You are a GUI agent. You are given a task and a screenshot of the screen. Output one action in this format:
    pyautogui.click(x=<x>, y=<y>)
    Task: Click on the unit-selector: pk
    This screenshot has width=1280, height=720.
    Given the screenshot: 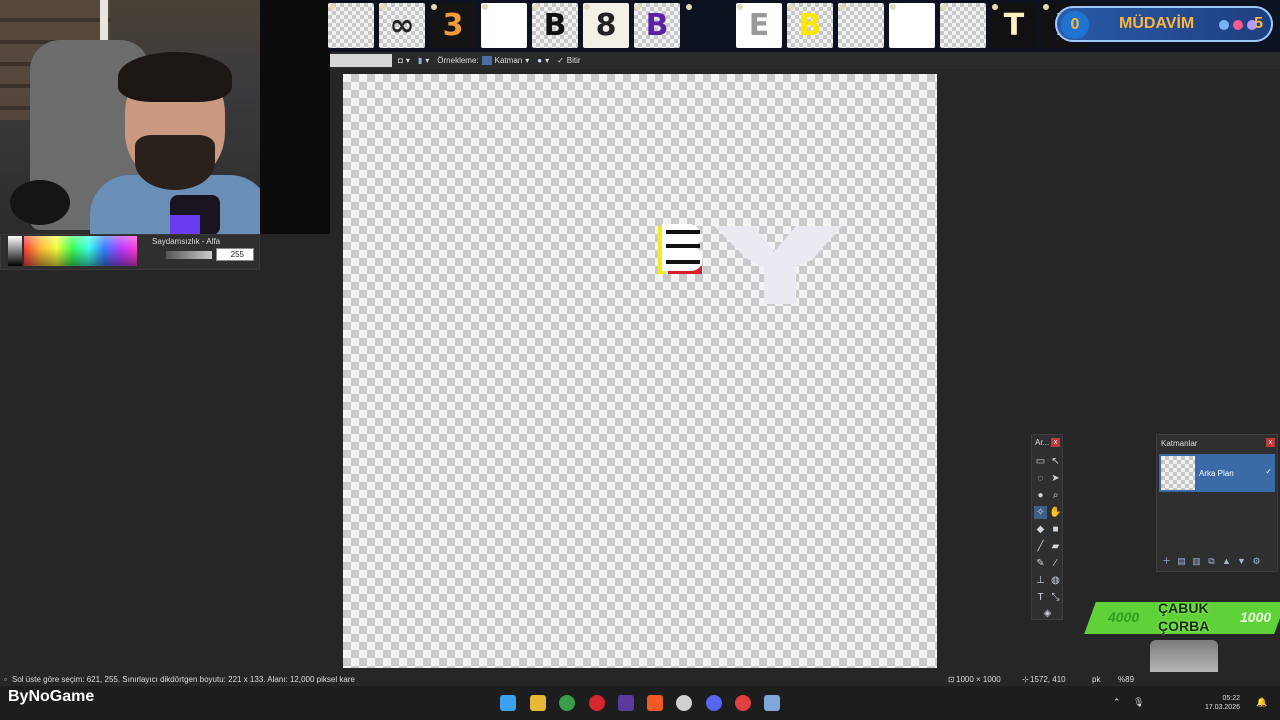 What is the action you would take?
    pyautogui.click(x=1096, y=679)
    